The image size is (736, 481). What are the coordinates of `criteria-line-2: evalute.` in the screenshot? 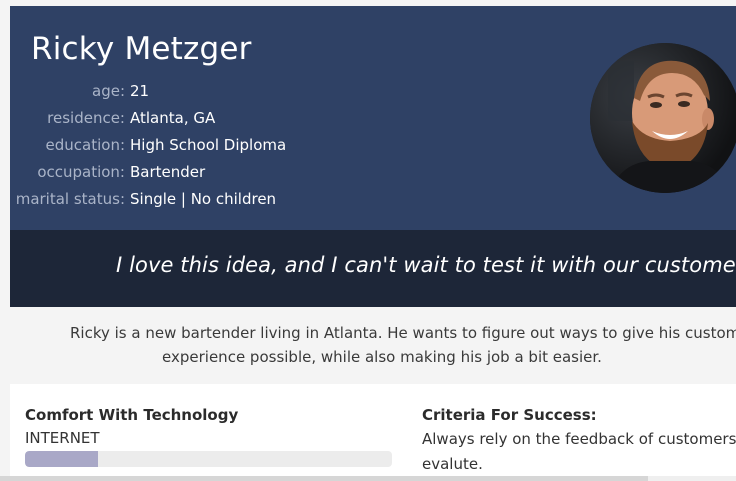 It's located at (452, 464).